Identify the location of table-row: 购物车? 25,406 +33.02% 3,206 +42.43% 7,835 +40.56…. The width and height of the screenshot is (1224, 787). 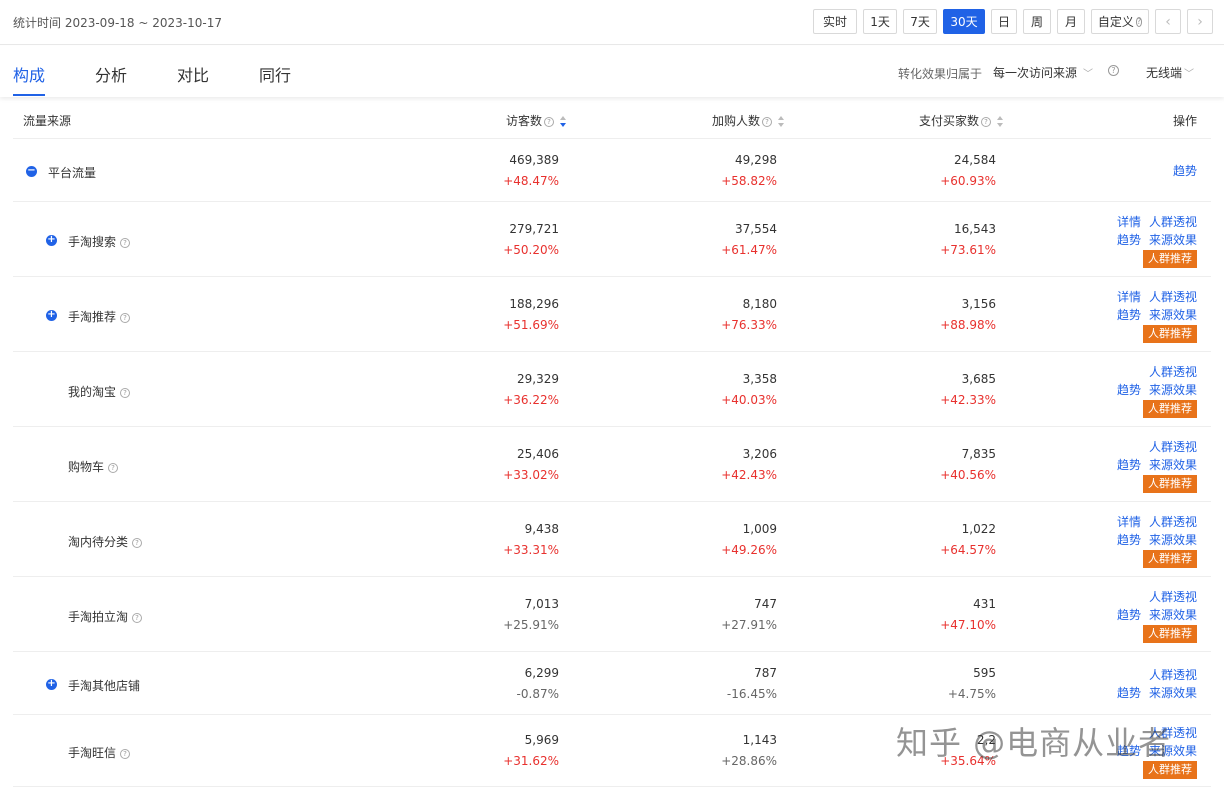
(612, 464).